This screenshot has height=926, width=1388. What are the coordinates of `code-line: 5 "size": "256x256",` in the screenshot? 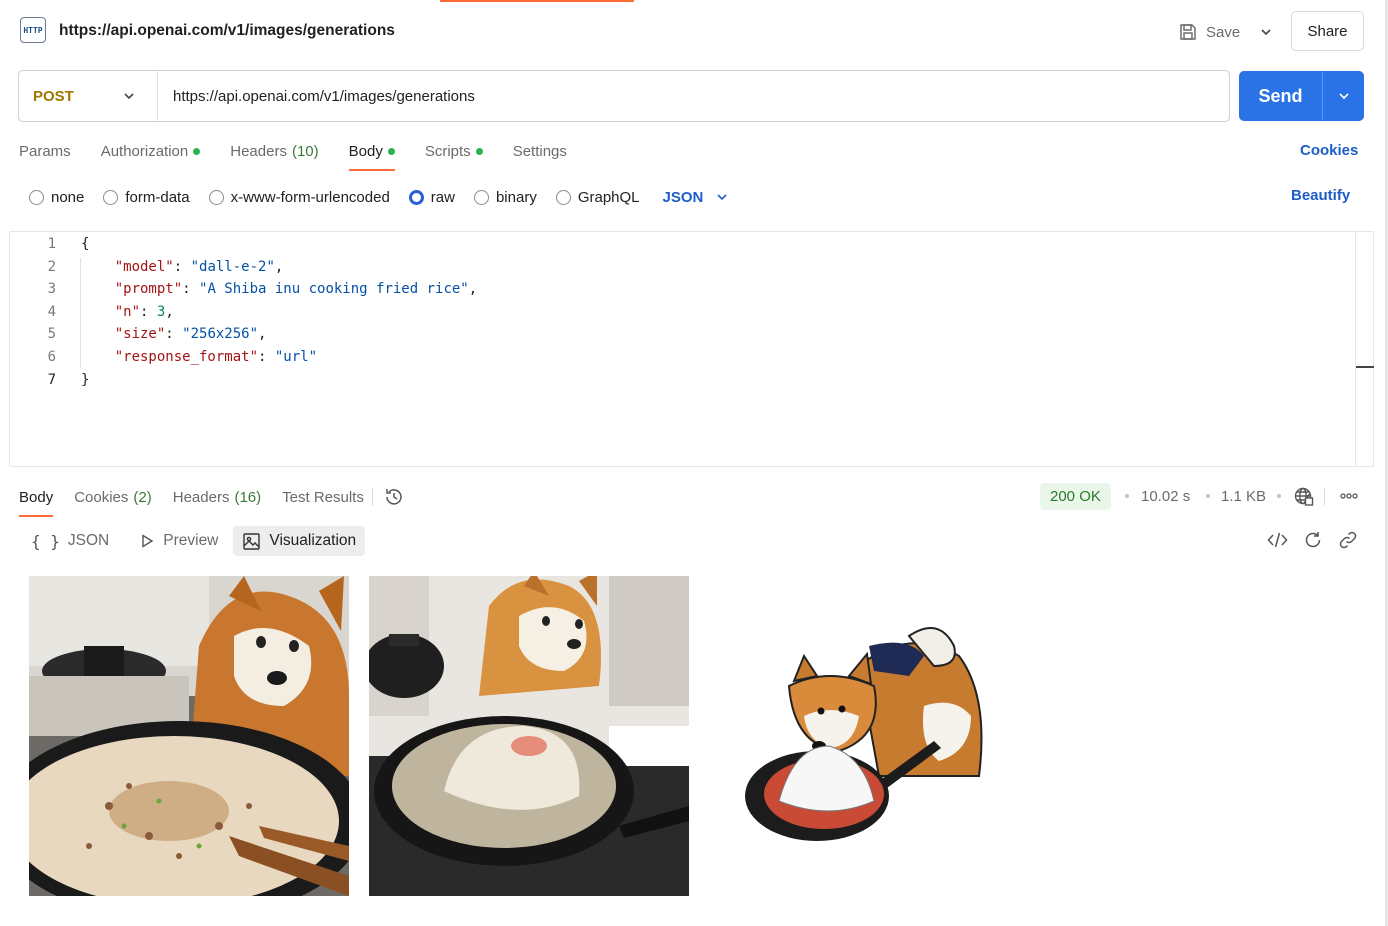 It's located at (680, 334).